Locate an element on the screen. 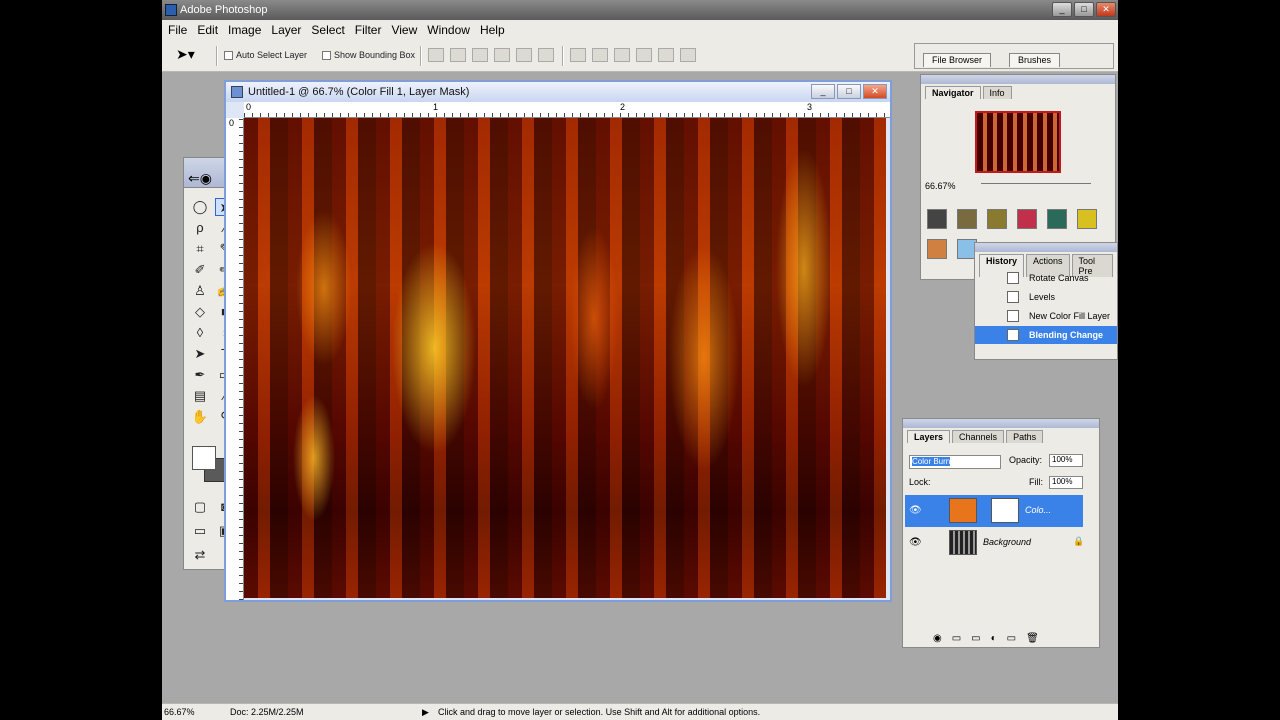 The width and height of the screenshot is (1280, 720). color-fill-thumbnail is located at coordinates (963, 510).